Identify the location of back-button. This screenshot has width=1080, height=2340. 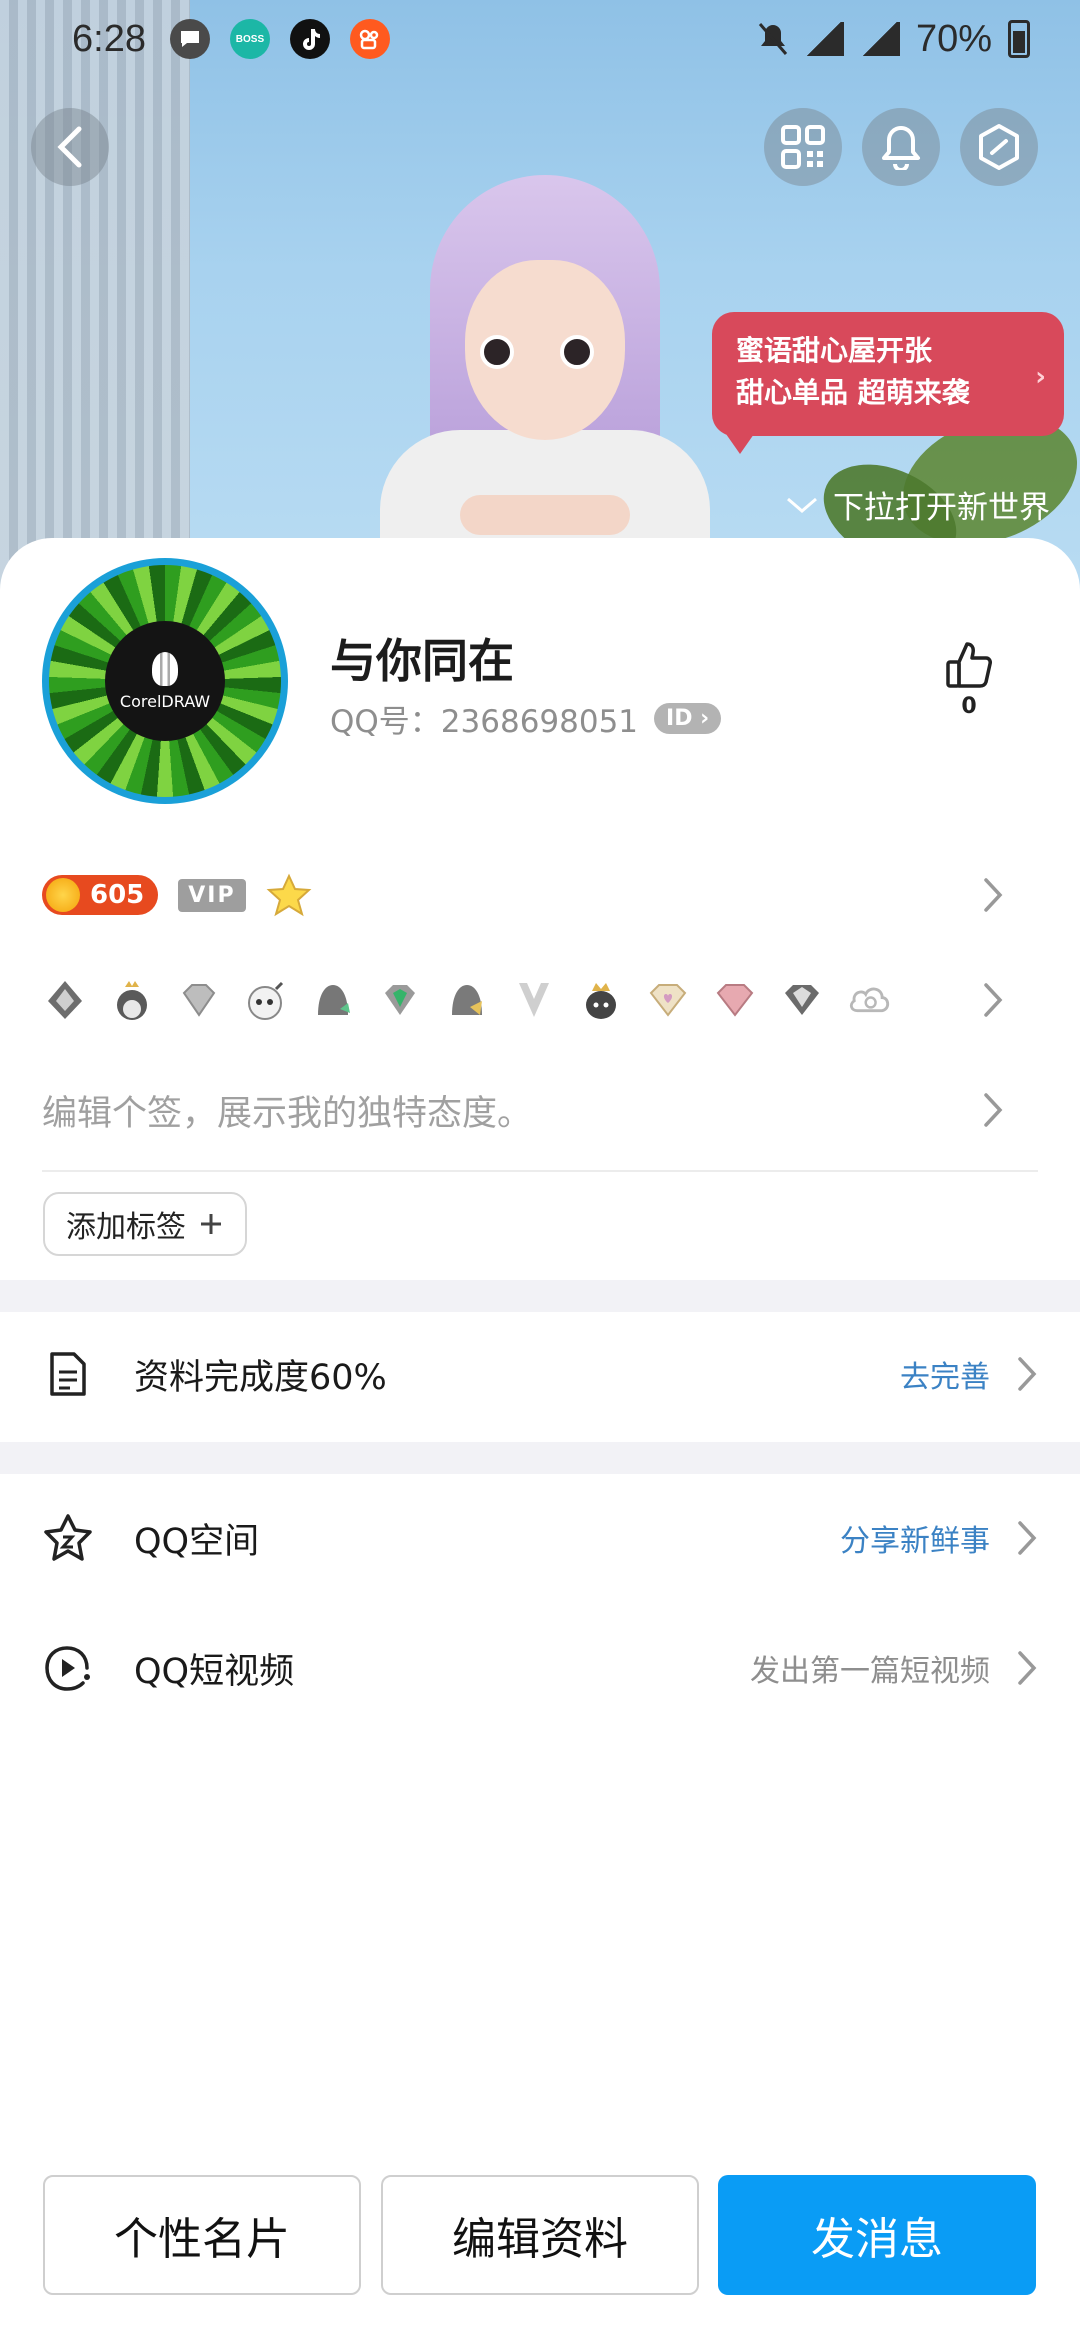
(70, 147).